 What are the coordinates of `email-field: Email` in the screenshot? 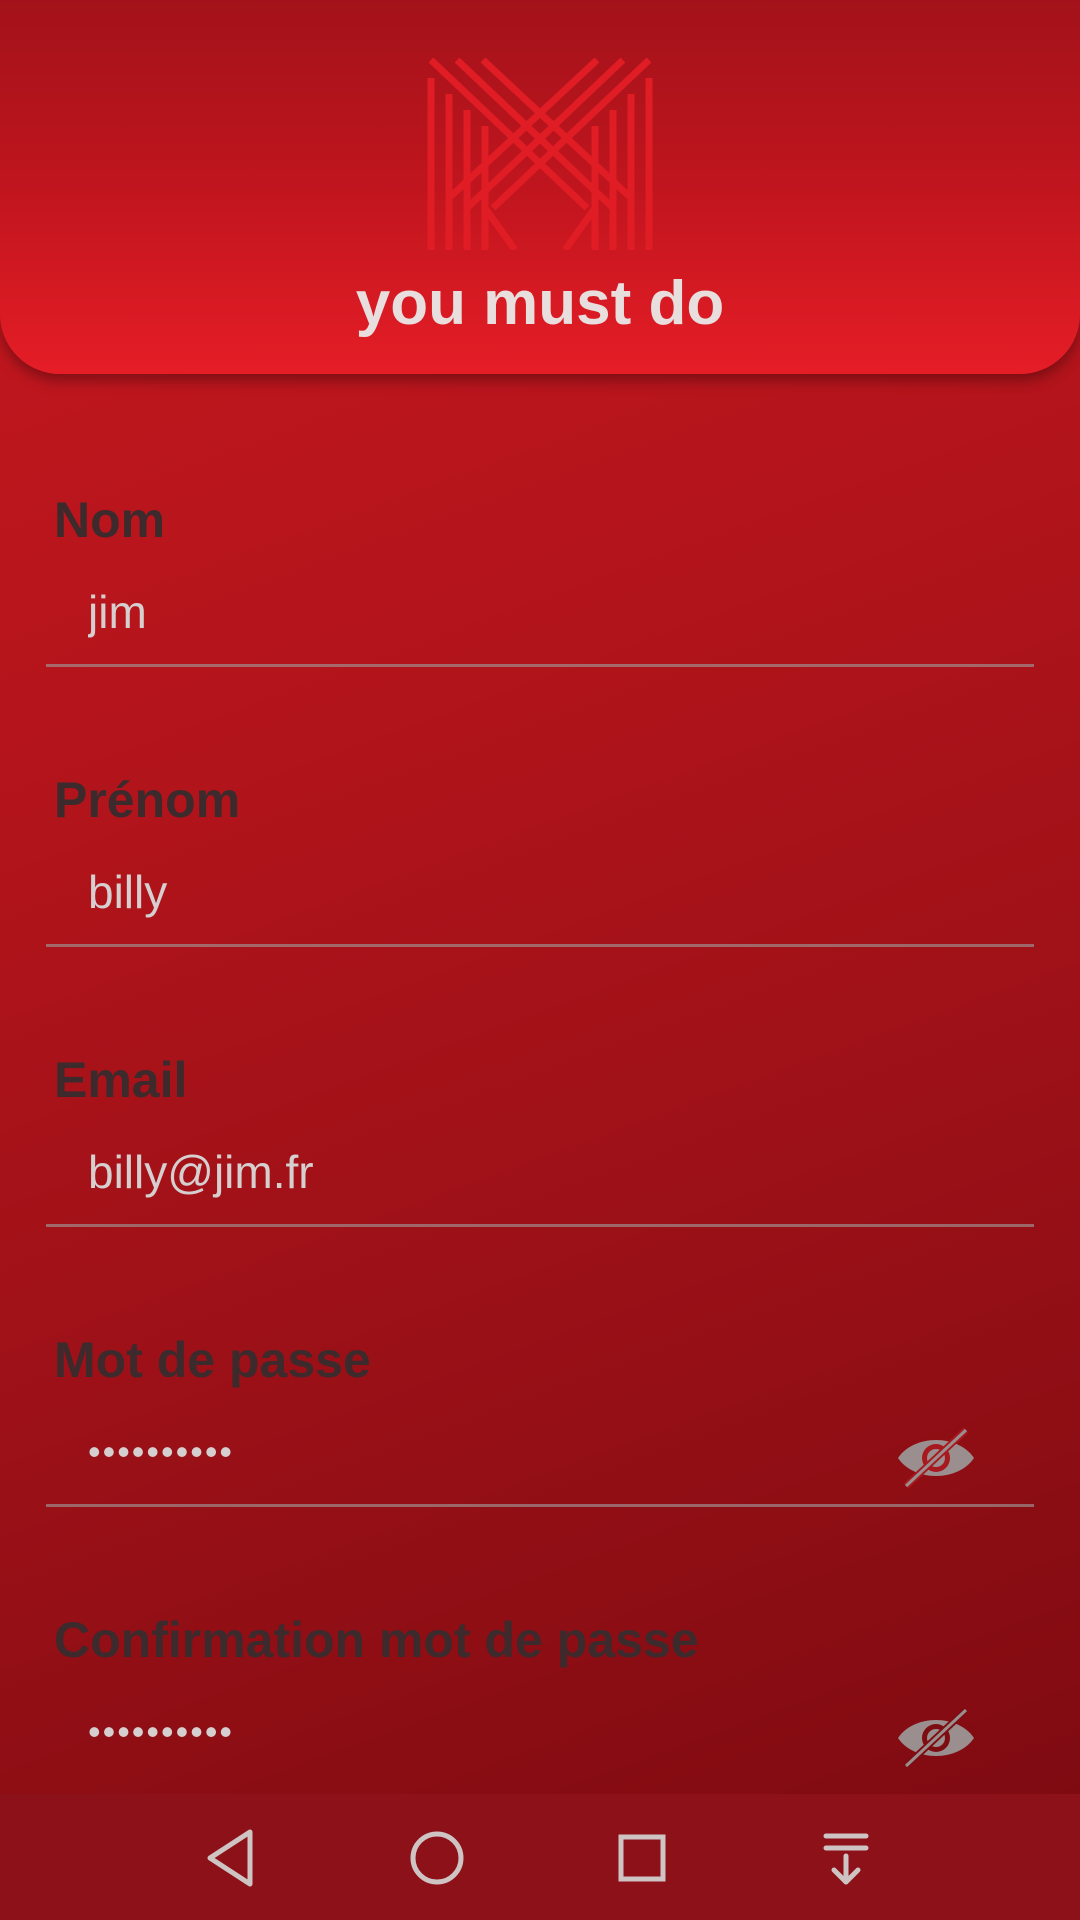 It's located at (540, 1190).